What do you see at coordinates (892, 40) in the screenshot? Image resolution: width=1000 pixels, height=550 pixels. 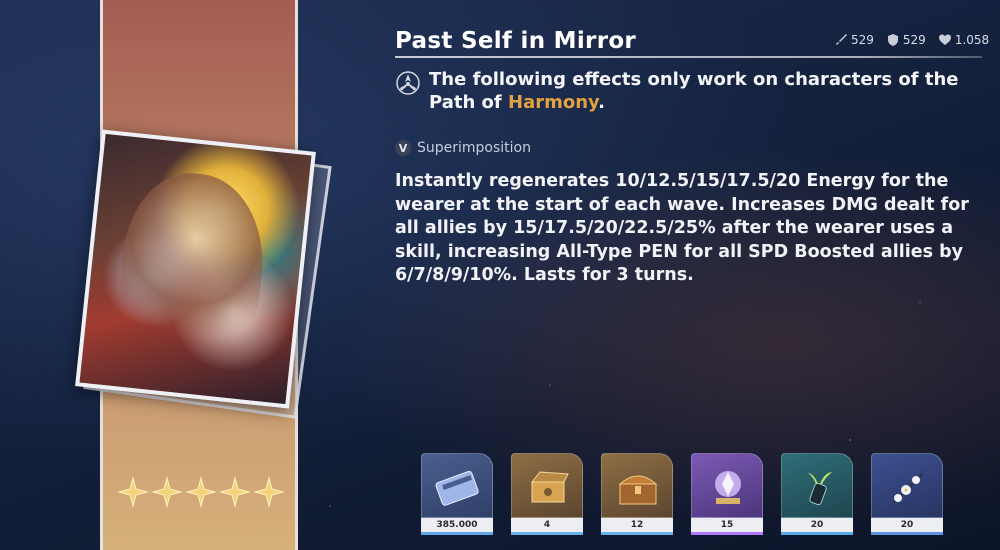 I see `shield-icon` at bounding box center [892, 40].